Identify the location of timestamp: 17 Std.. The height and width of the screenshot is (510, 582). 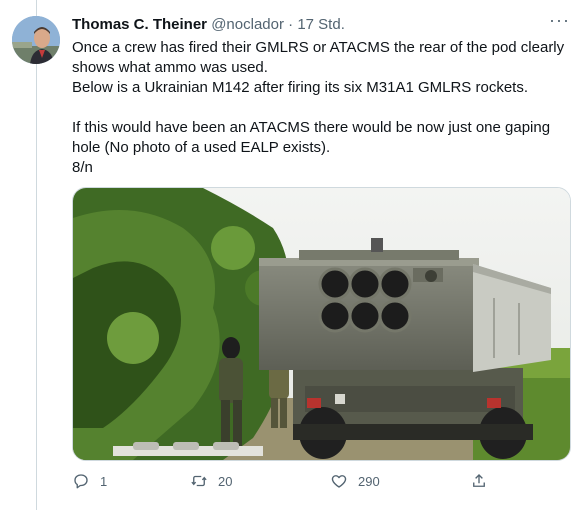
(321, 24).